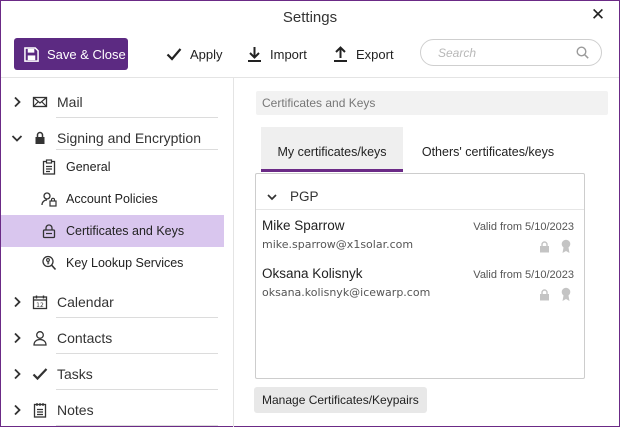 The width and height of the screenshot is (620, 427). I want to click on calendar-icon: 12, so click(40, 302).